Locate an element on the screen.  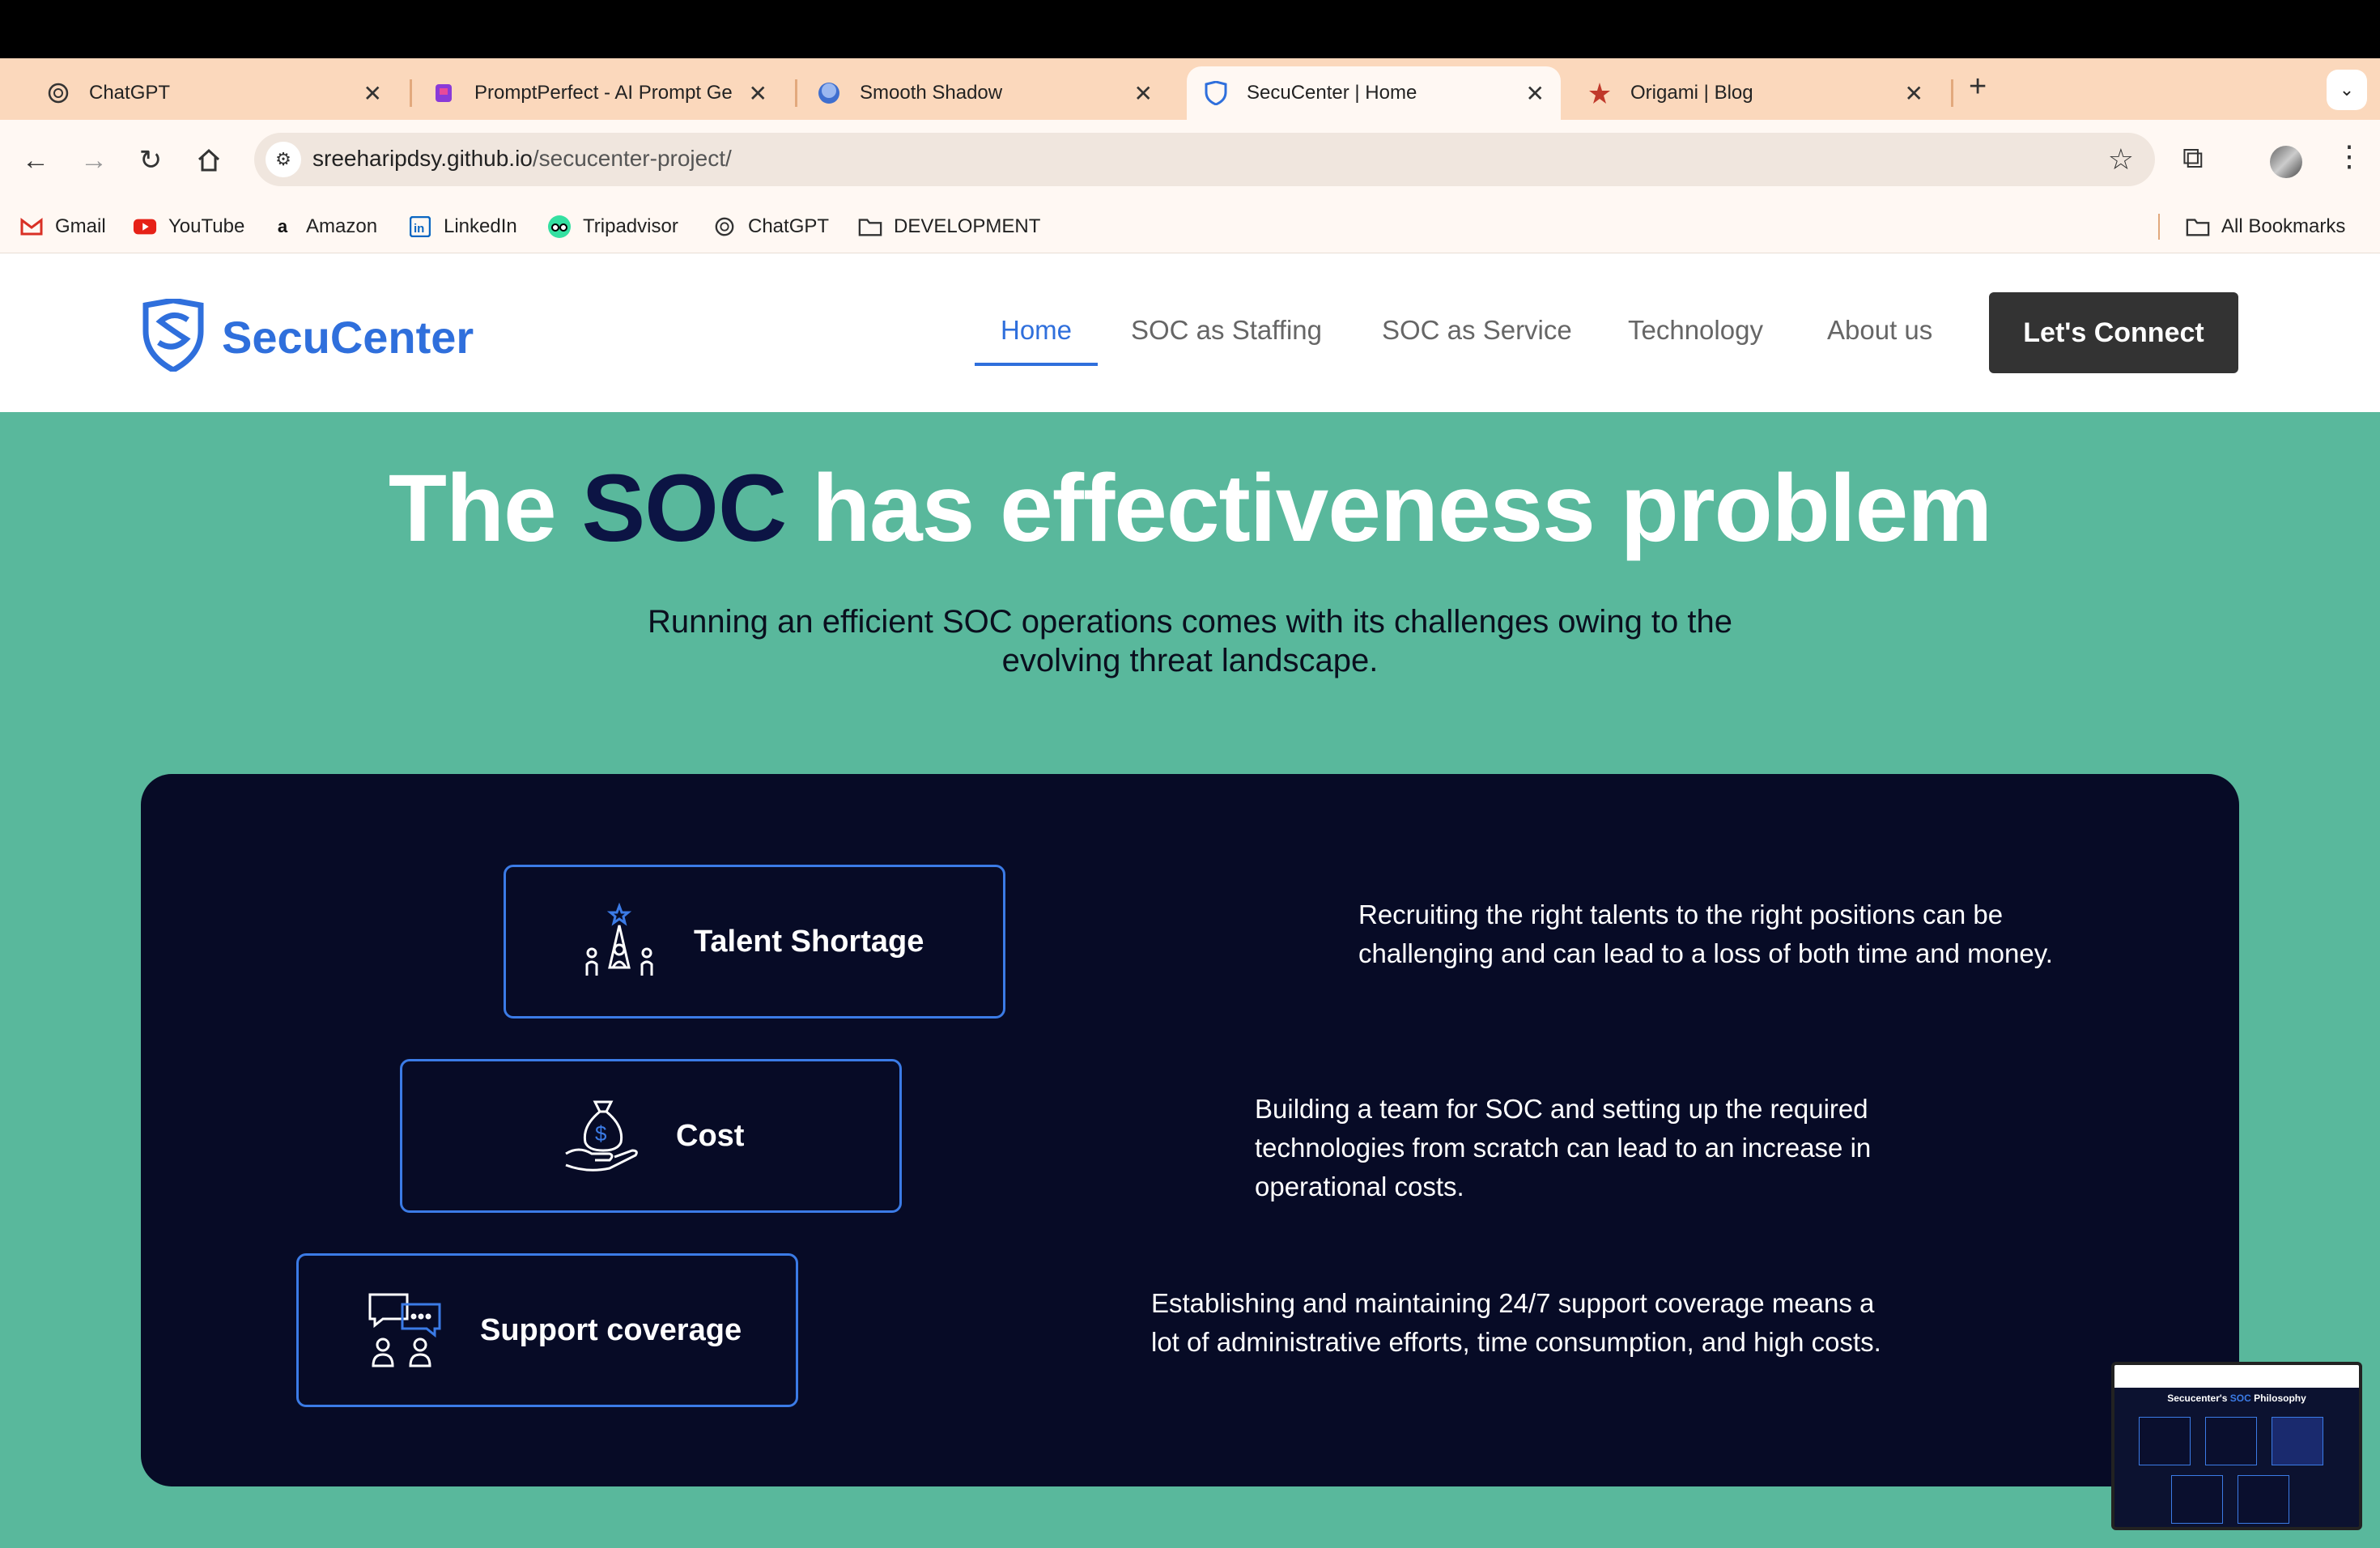
tab-secucenter: SecuCenter | Home ✕ is located at coordinates (1374, 93).